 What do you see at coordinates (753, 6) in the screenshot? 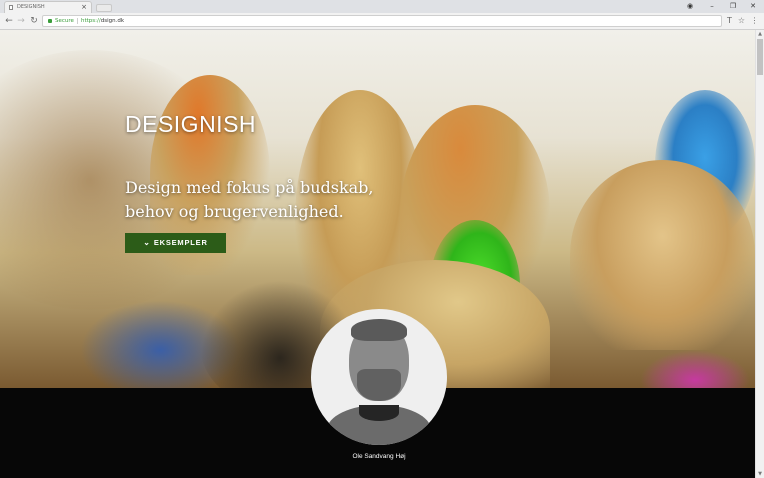
I see `close-window-button: ✕` at bounding box center [753, 6].